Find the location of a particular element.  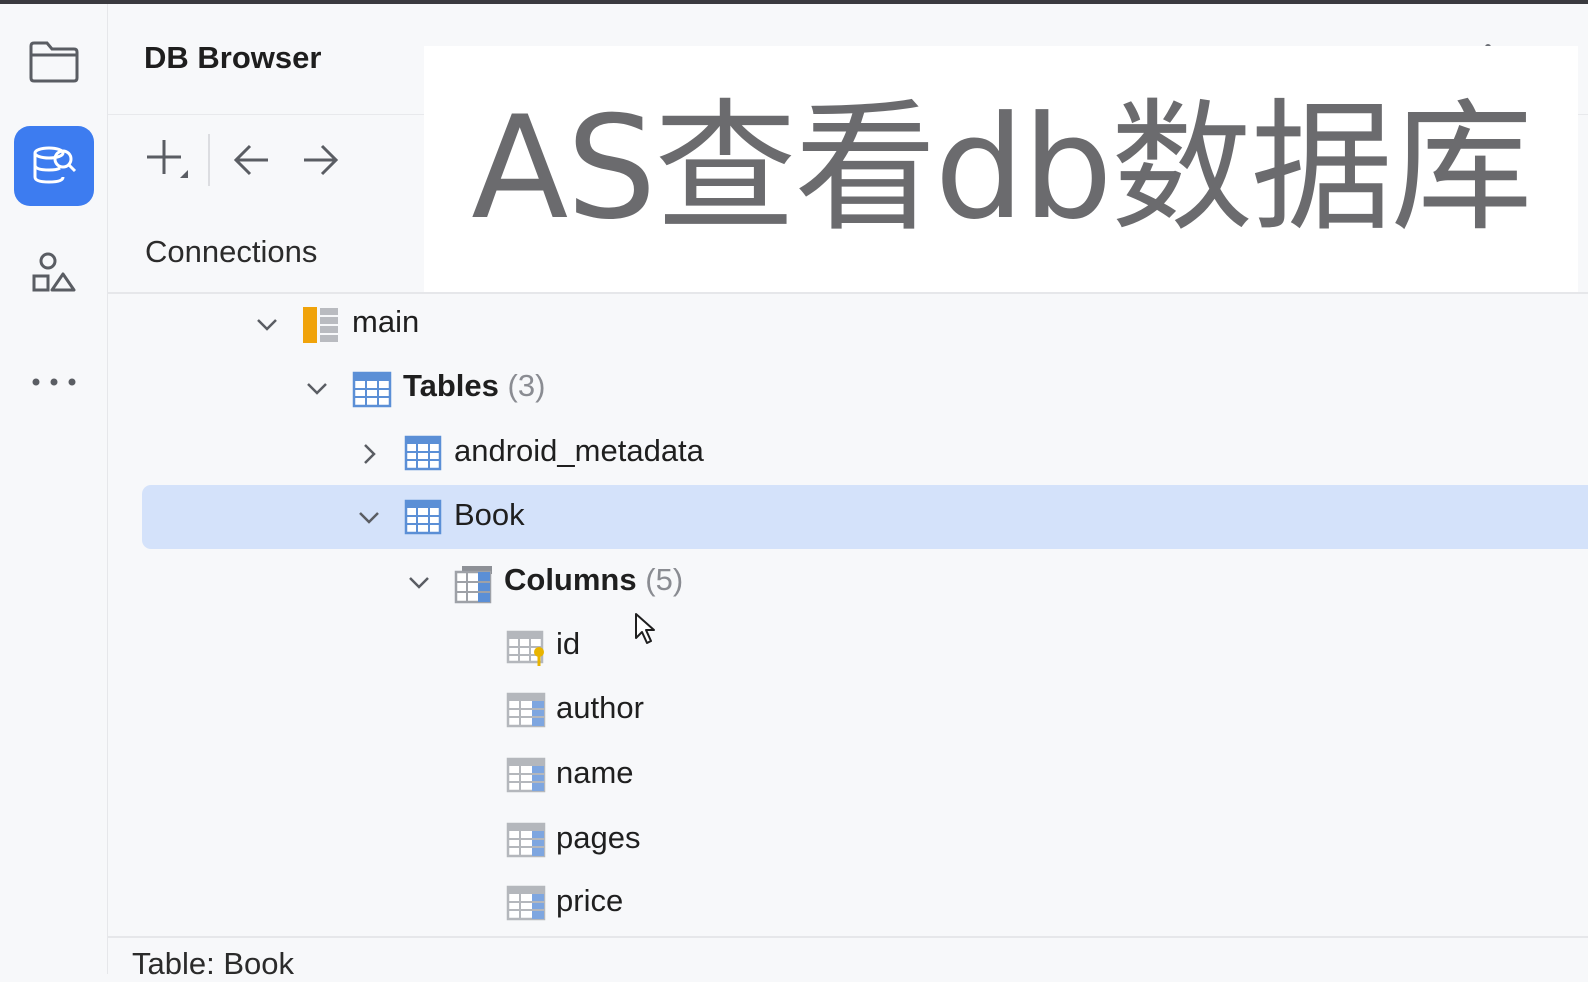

more-tools-button is located at coordinates (54, 382).